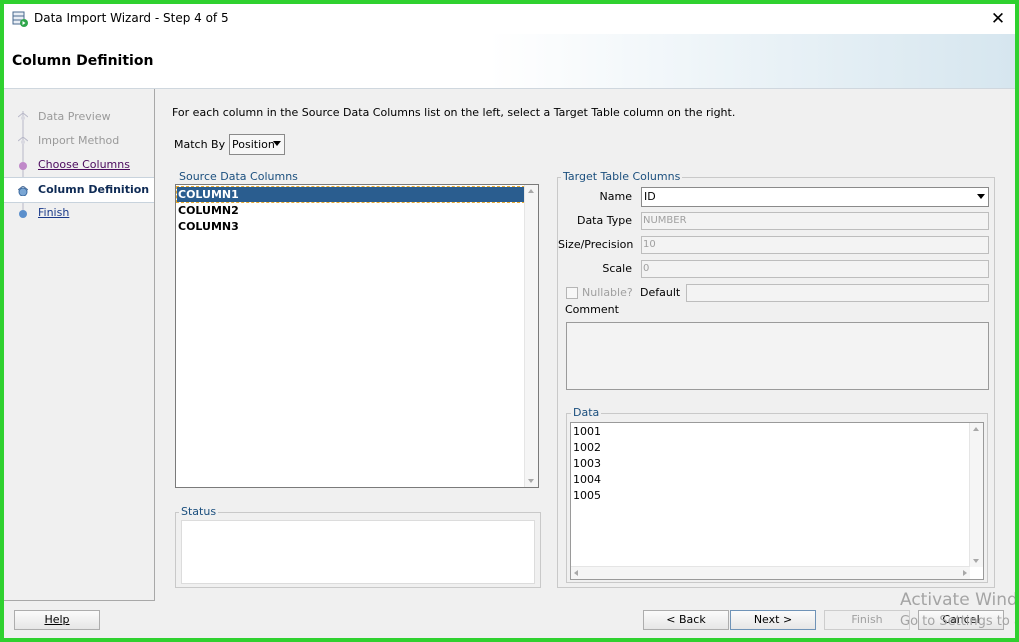  I want to click on step-label: Import Method, so click(79, 140).